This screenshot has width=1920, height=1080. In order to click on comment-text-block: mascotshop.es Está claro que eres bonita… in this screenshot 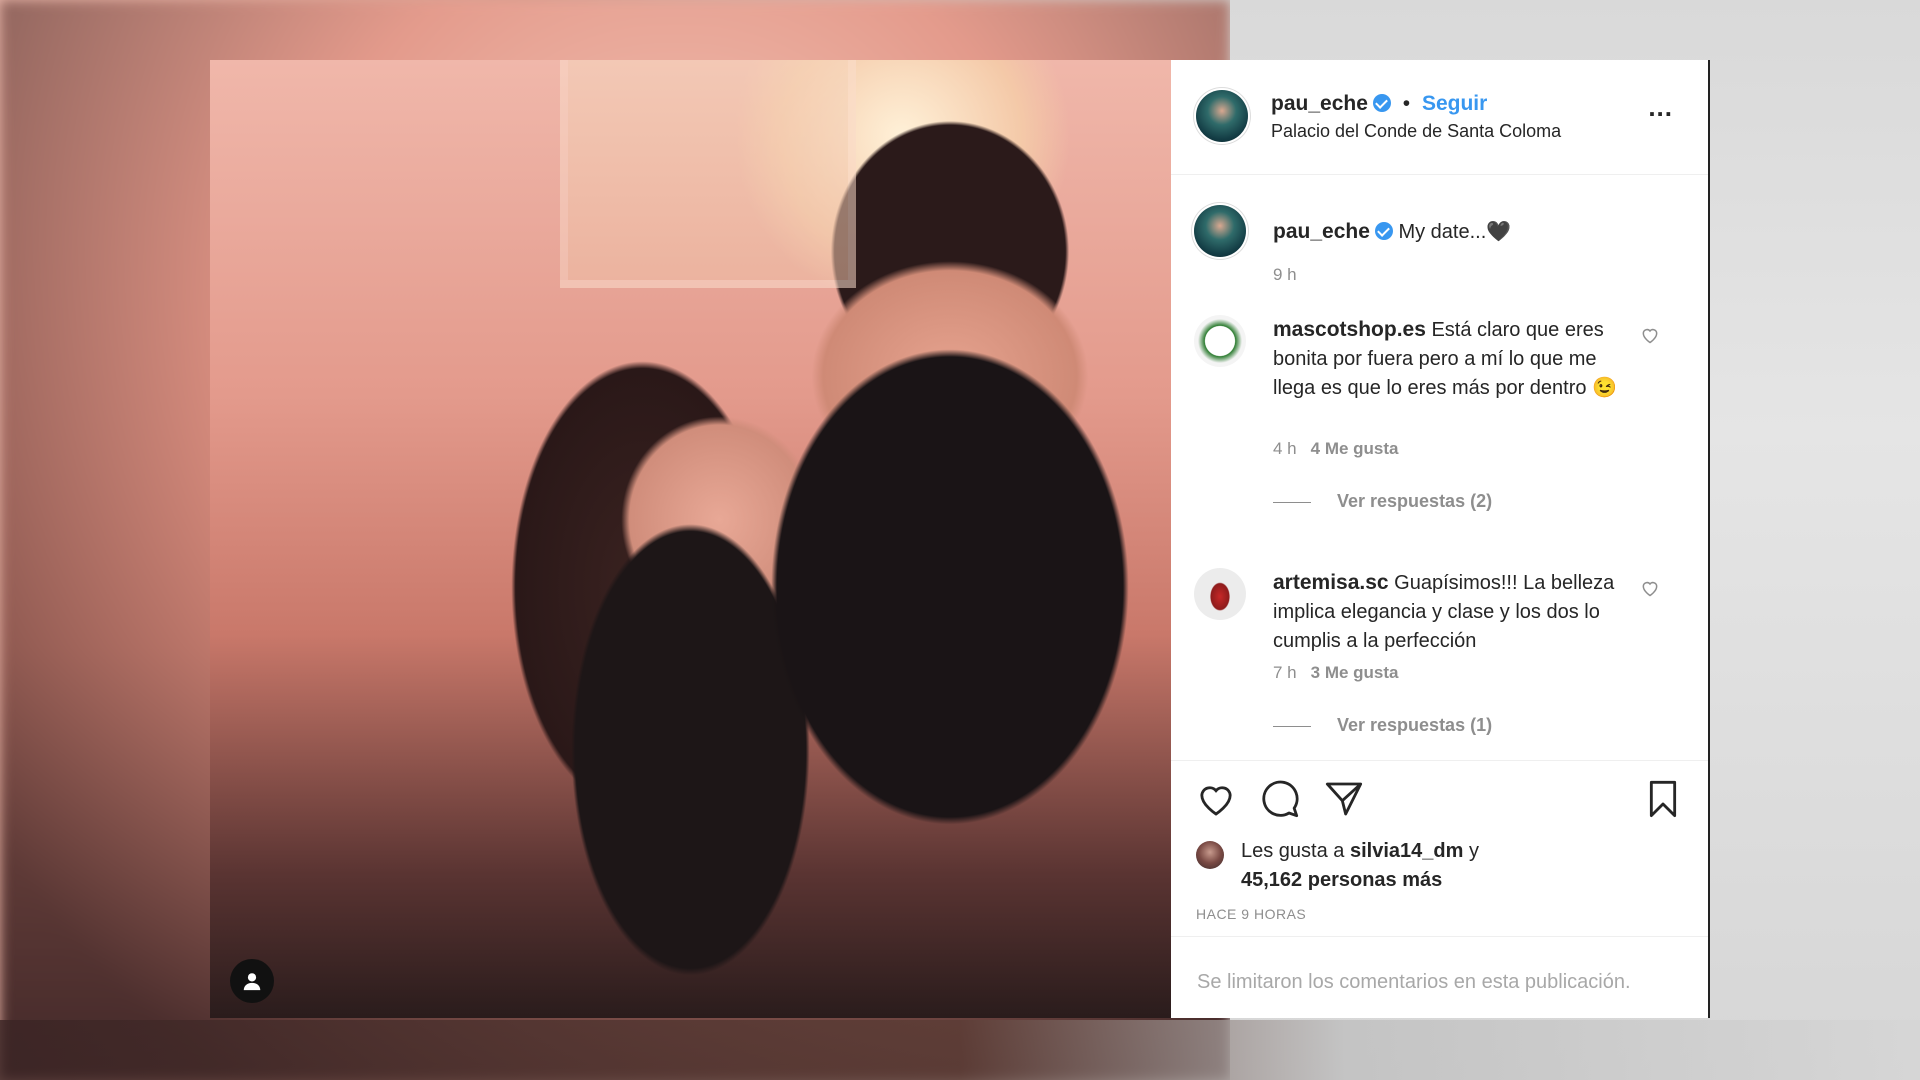, I will do `click(1445, 359)`.